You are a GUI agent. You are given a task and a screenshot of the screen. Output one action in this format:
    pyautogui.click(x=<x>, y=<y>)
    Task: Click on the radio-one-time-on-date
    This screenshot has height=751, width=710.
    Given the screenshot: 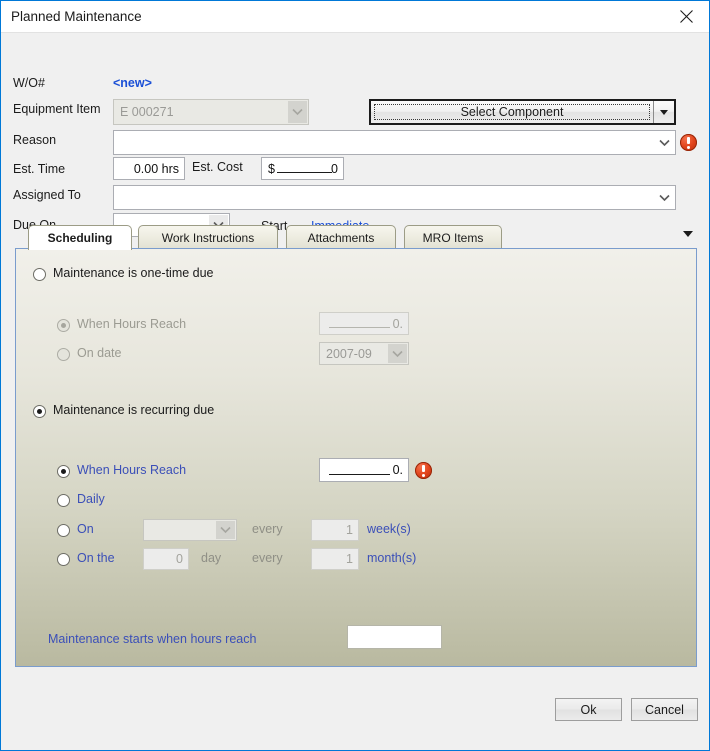 What is the action you would take?
    pyautogui.click(x=63, y=354)
    